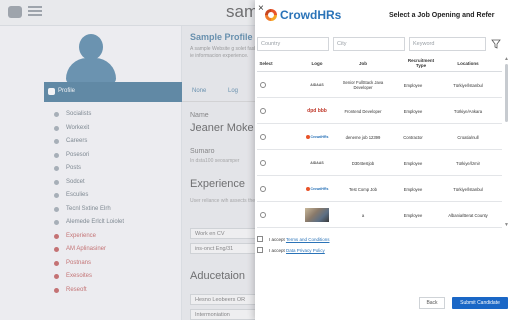  What do you see at coordinates (413, 137) in the screenshot?
I see `recruitment-type: Contractor` at bounding box center [413, 137].